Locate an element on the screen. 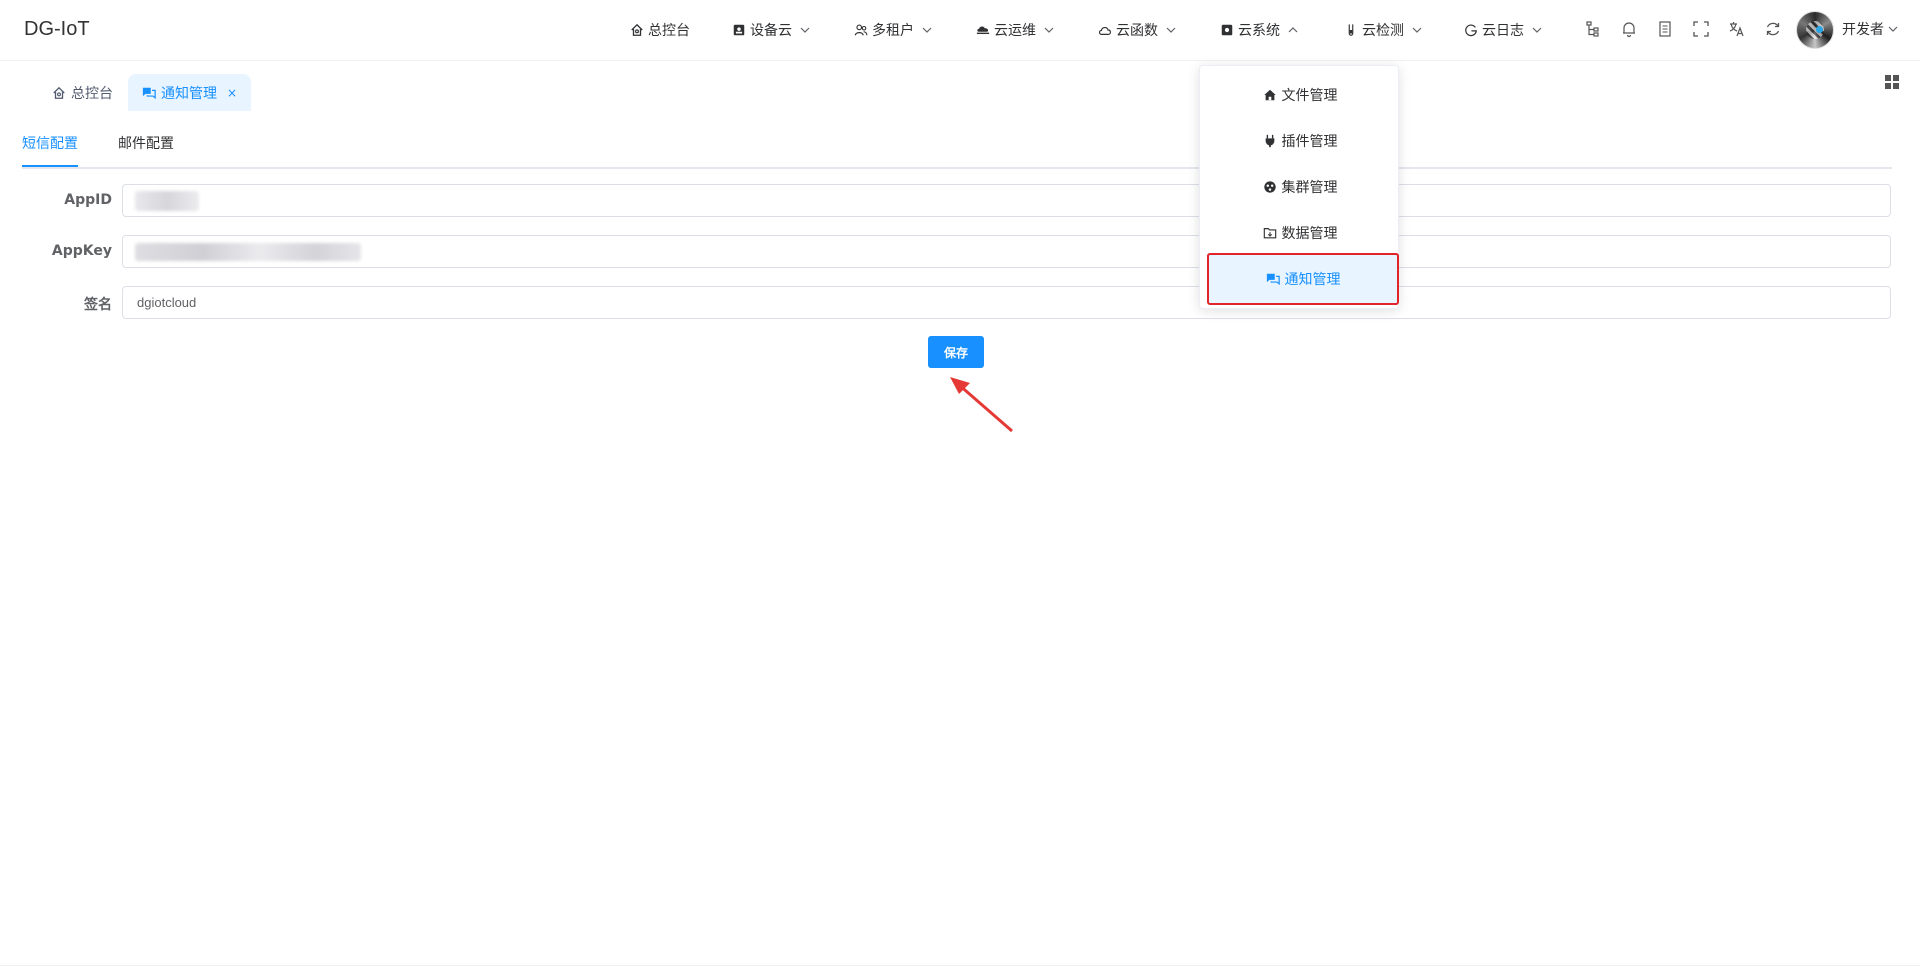  nav-cloud-log: 云日志 is located at coordinates (1503, 30).